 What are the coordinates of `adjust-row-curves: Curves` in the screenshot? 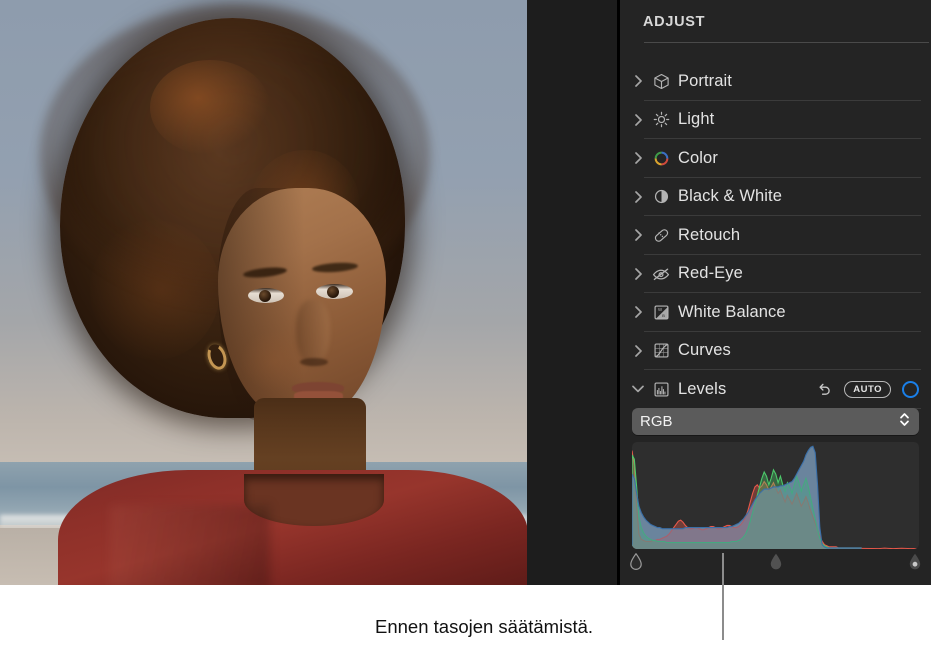 It's located at (775, 351).